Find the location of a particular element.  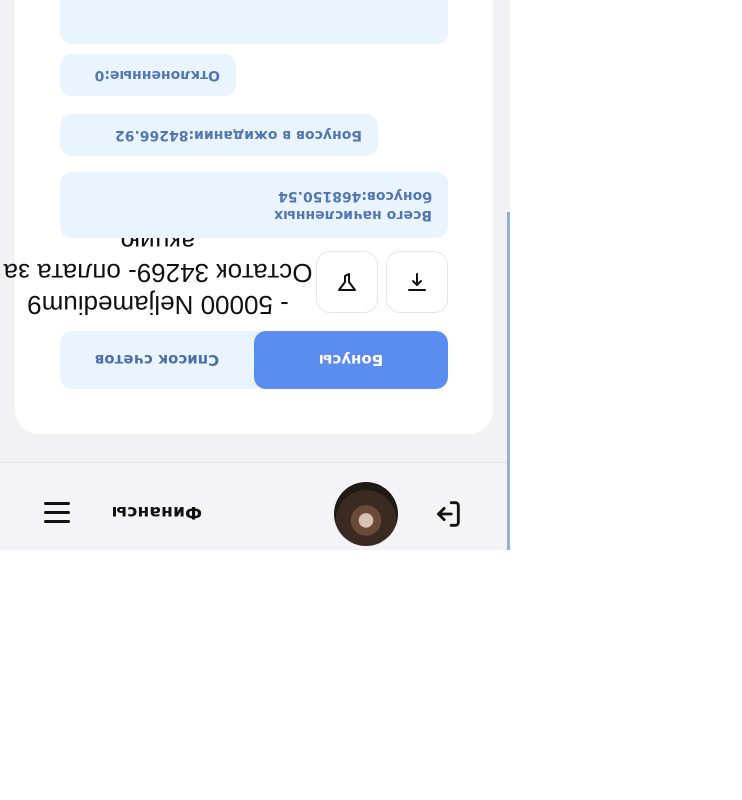

logout-icon is located at coordinates (448, 514).